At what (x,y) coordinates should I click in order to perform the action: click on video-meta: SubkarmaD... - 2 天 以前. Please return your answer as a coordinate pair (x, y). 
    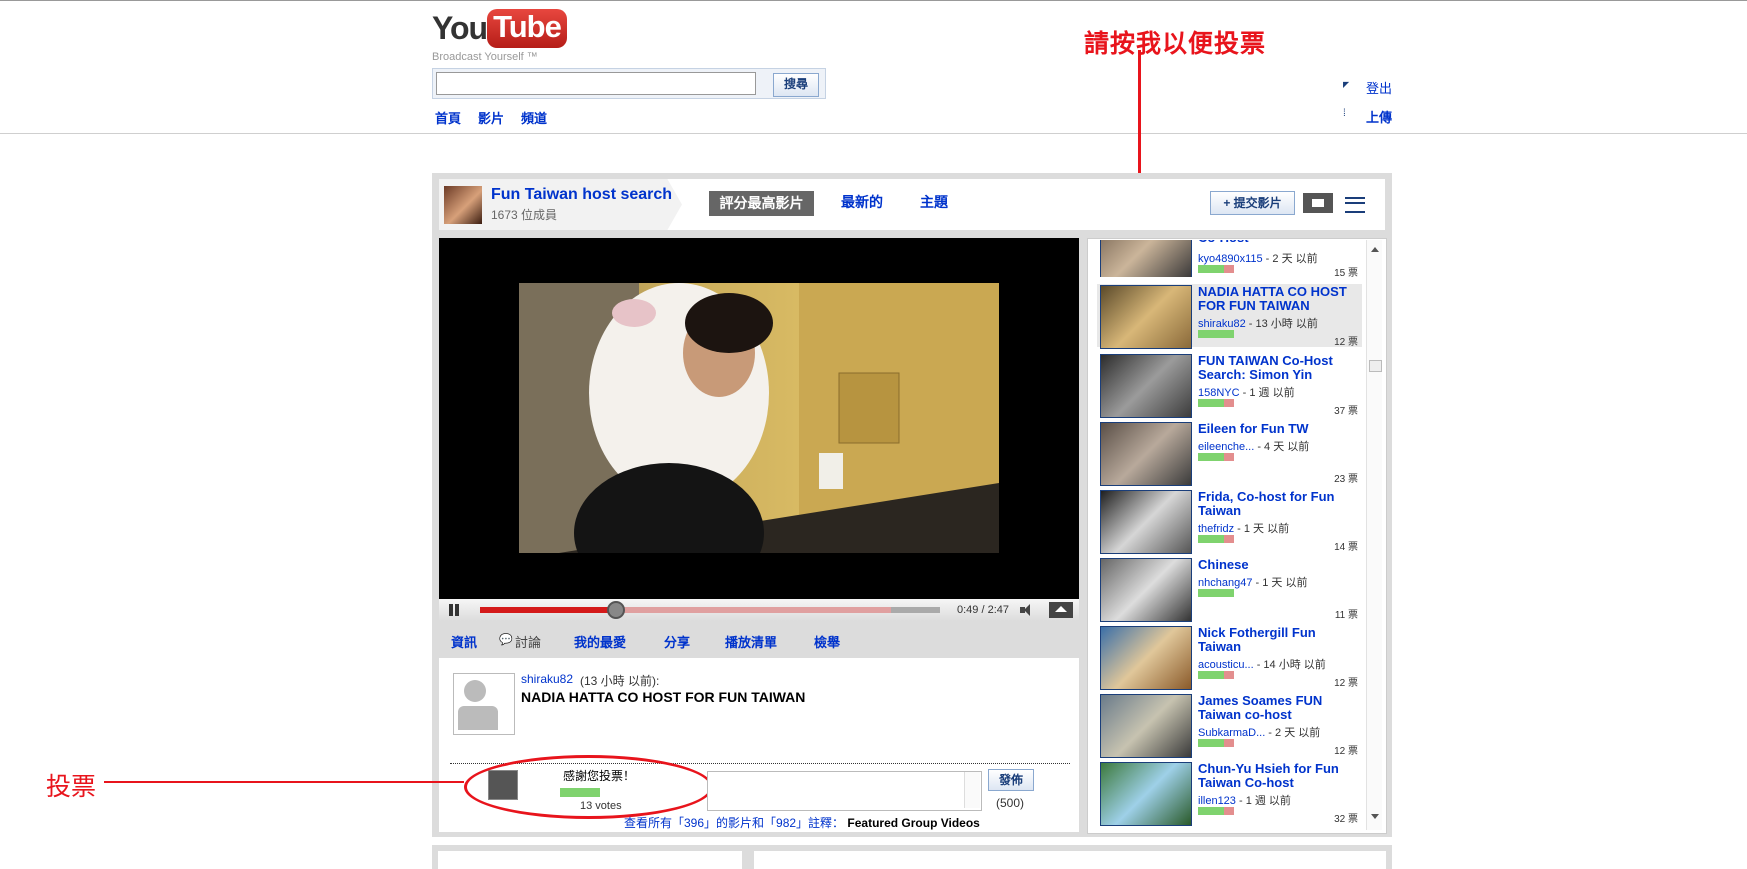
    Looking at the image, I should click on (1259, 732).